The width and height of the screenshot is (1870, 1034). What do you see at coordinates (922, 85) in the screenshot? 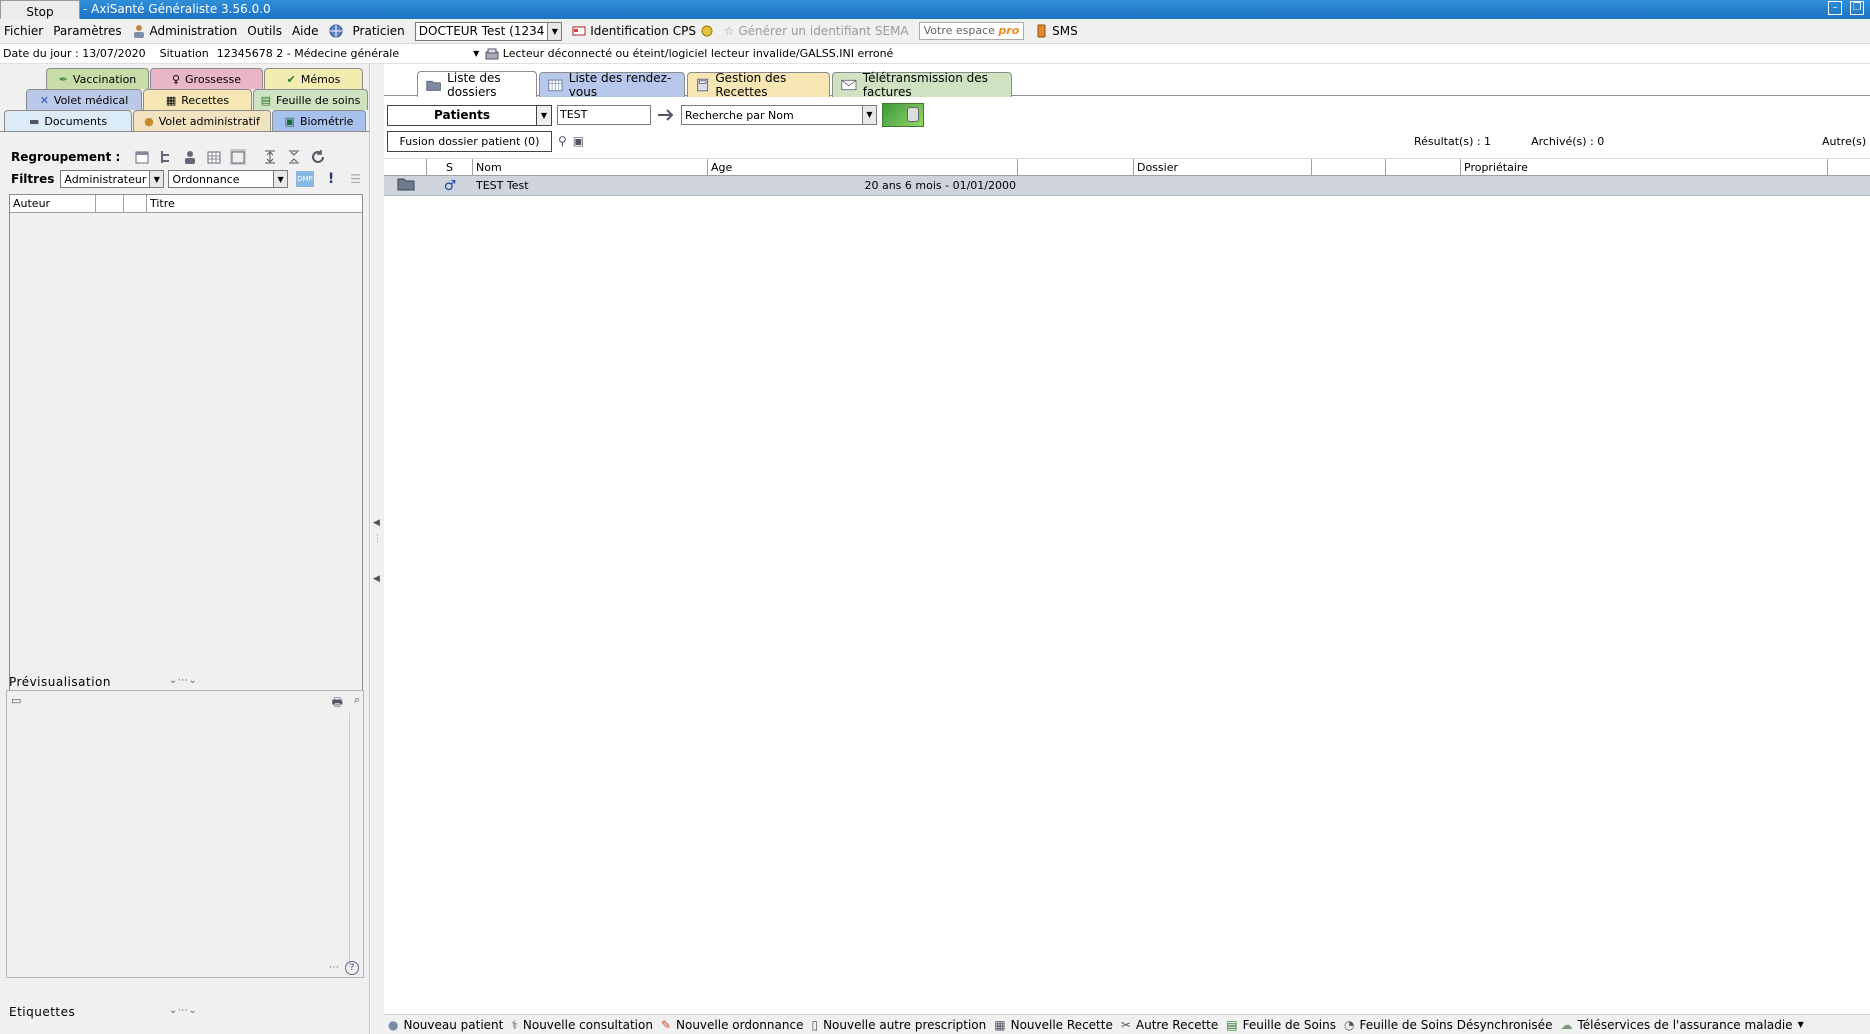
I see `tab-teletransmission: Télétransmission des factures` at bounding box center [922, 85].